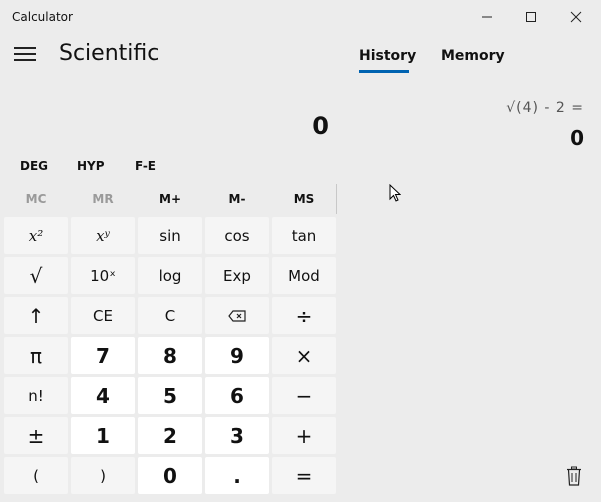  I want to click on m-plus-button: M+, so click(170, 199).